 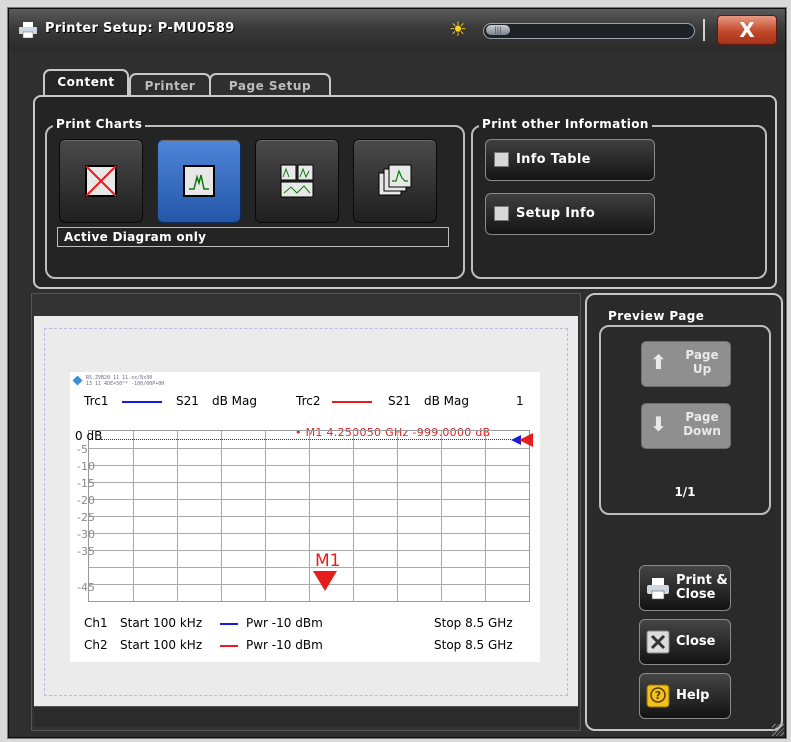 What do you see at coordinates (86, 587) in the screenshot?
I see `y-label: -45` at bounding box center [86, 587].